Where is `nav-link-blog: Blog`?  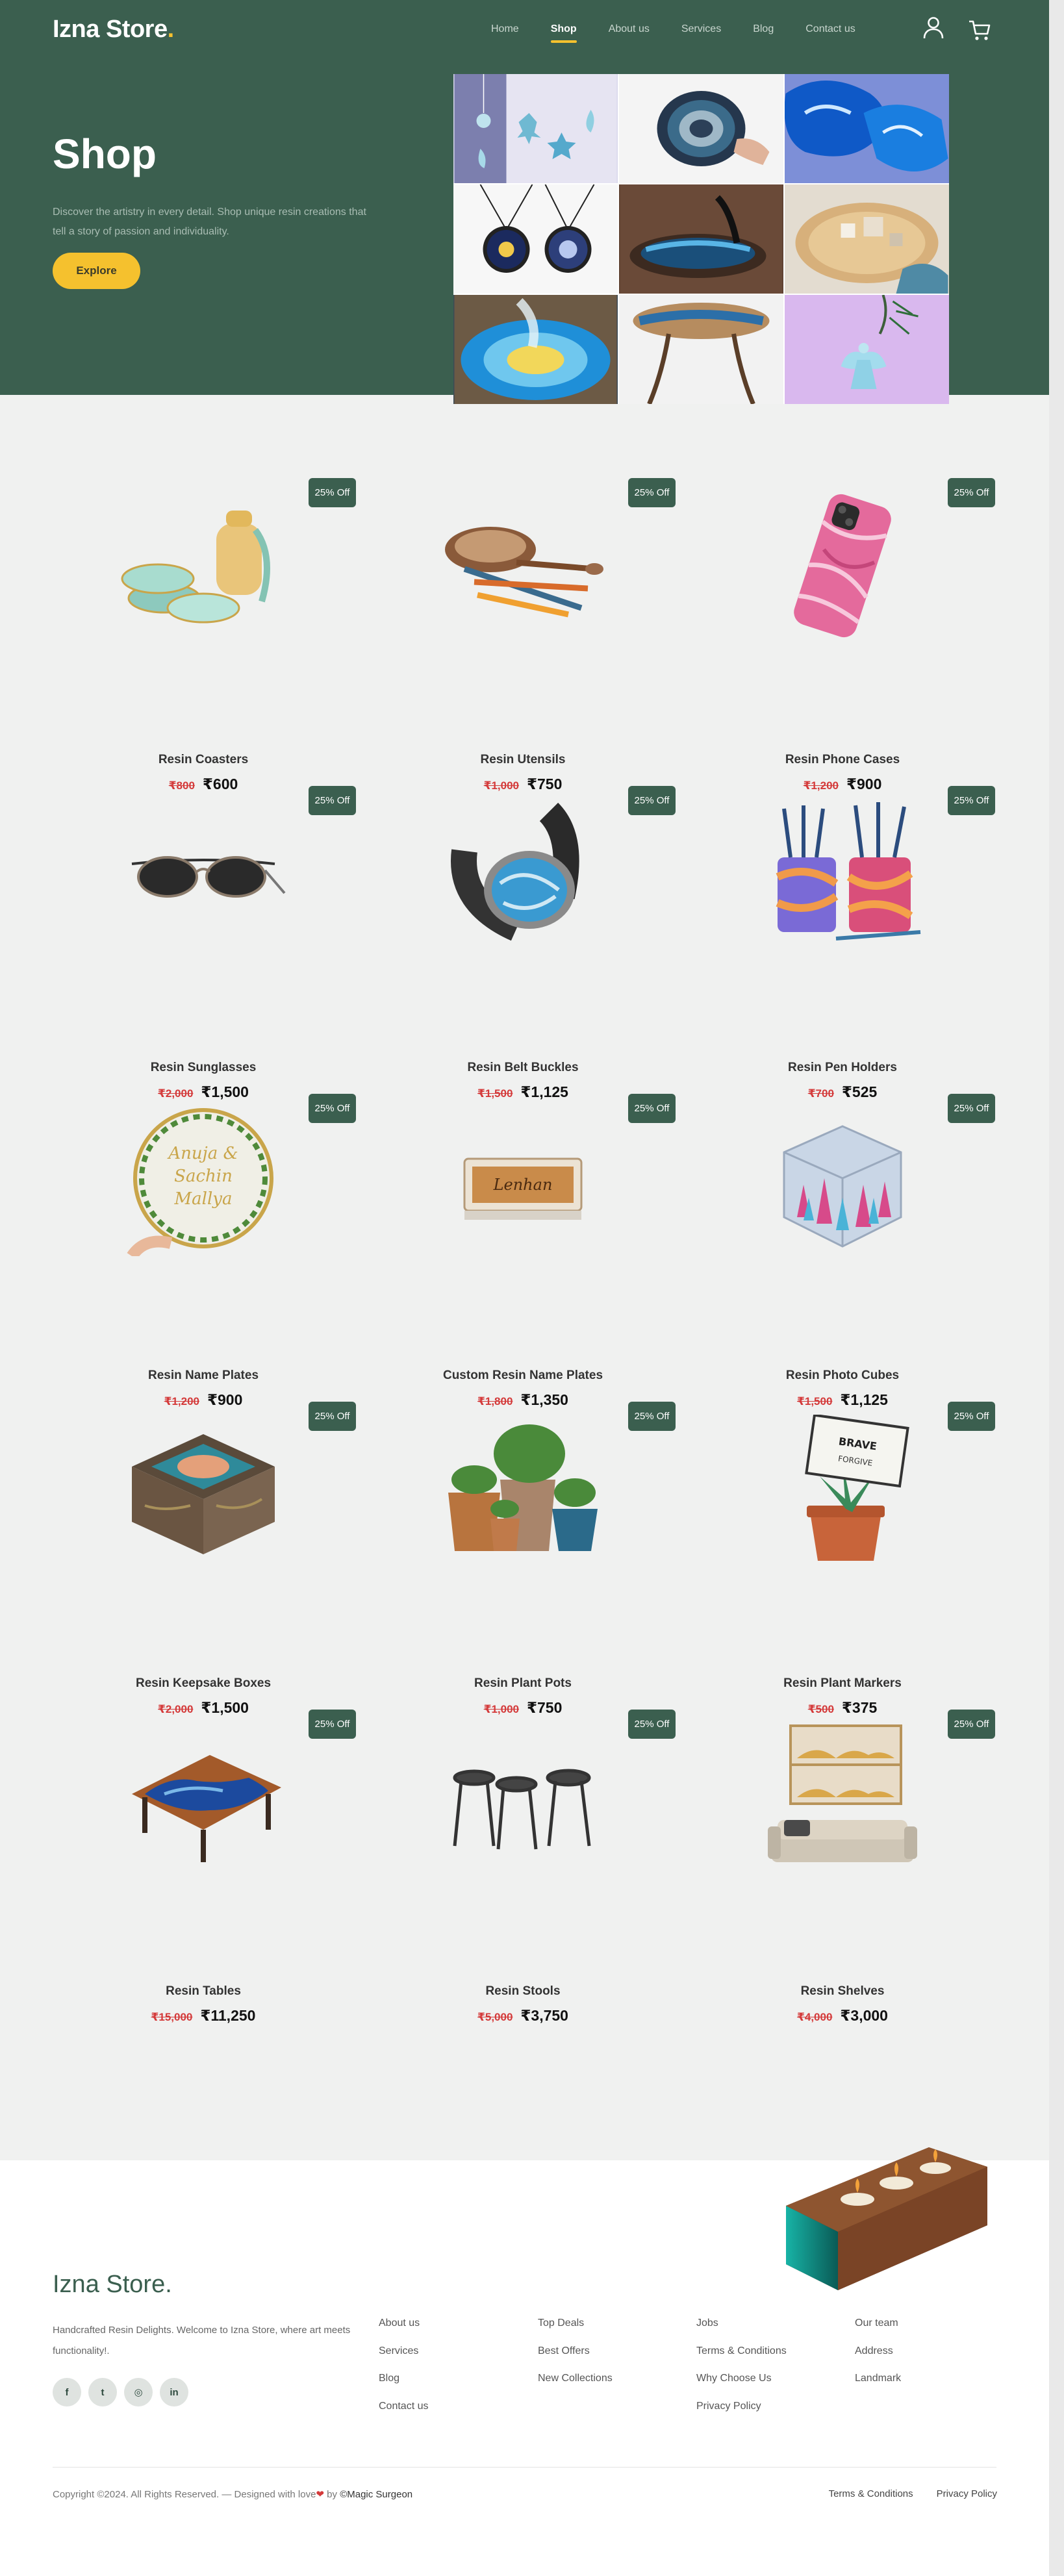 nav-link-blog: Blog is located at coordinates (763, 29).